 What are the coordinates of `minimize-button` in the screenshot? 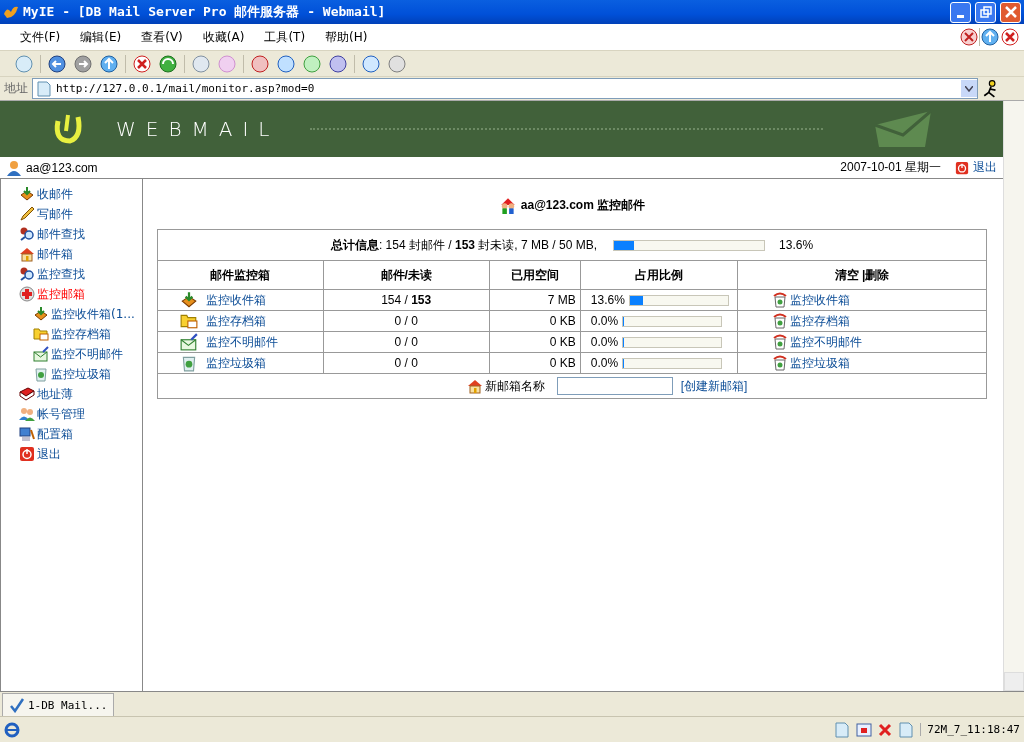 It's located at (960, 12).